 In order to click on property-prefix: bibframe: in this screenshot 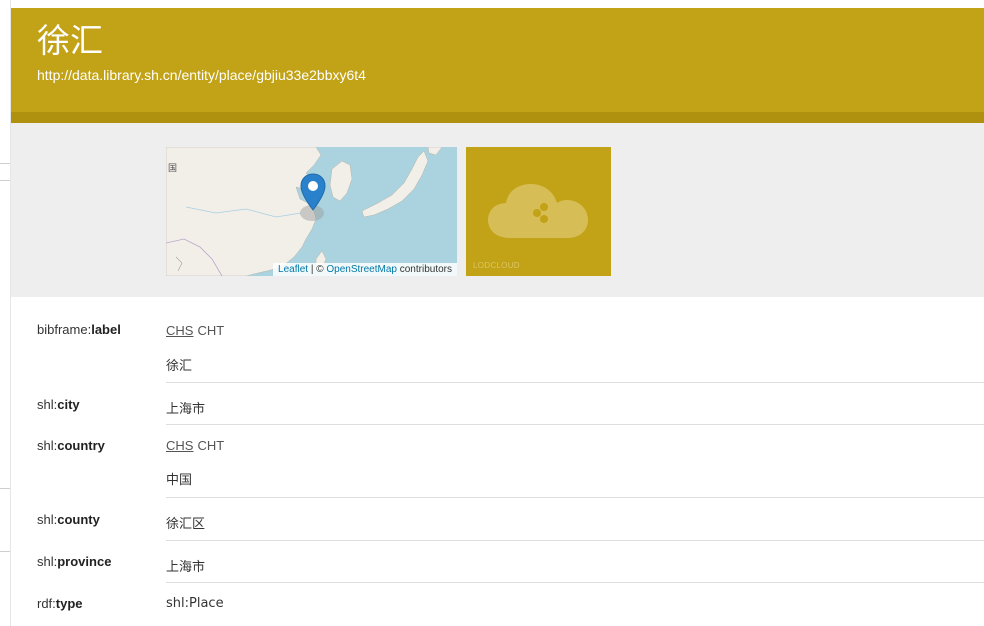, I will do `click(64, 329)`.